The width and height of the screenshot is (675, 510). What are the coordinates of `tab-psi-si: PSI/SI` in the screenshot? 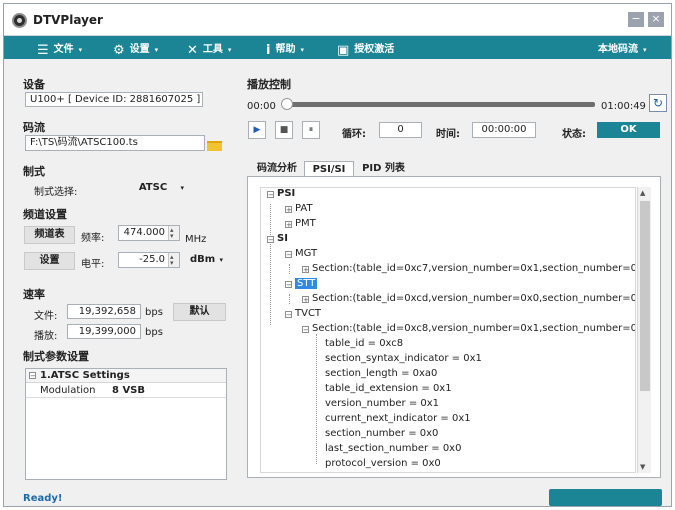 It's located at (329, 168).